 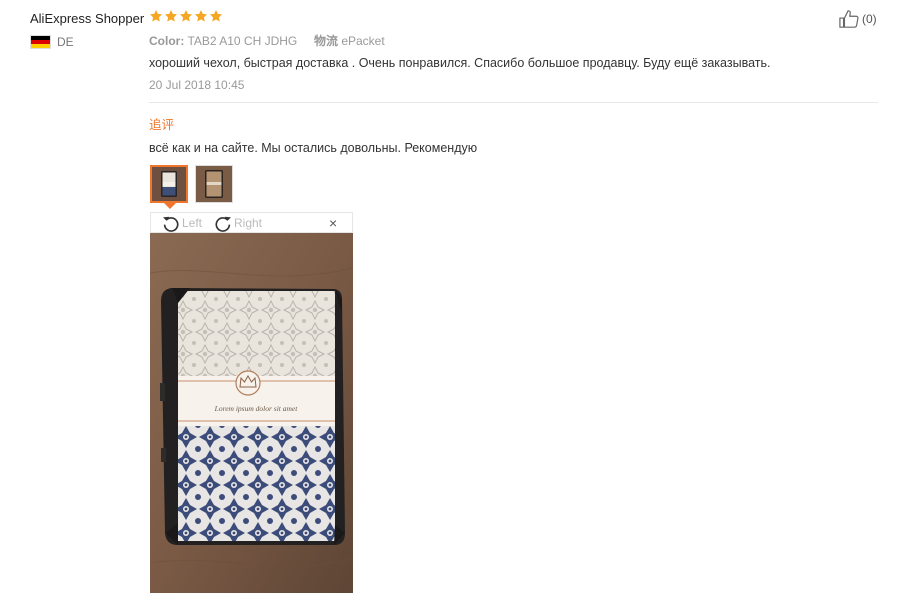 What do you see at coordinates (223, 224) in the screenshot?
I see `rotate-right-icon` at bounding box center [223, 224].